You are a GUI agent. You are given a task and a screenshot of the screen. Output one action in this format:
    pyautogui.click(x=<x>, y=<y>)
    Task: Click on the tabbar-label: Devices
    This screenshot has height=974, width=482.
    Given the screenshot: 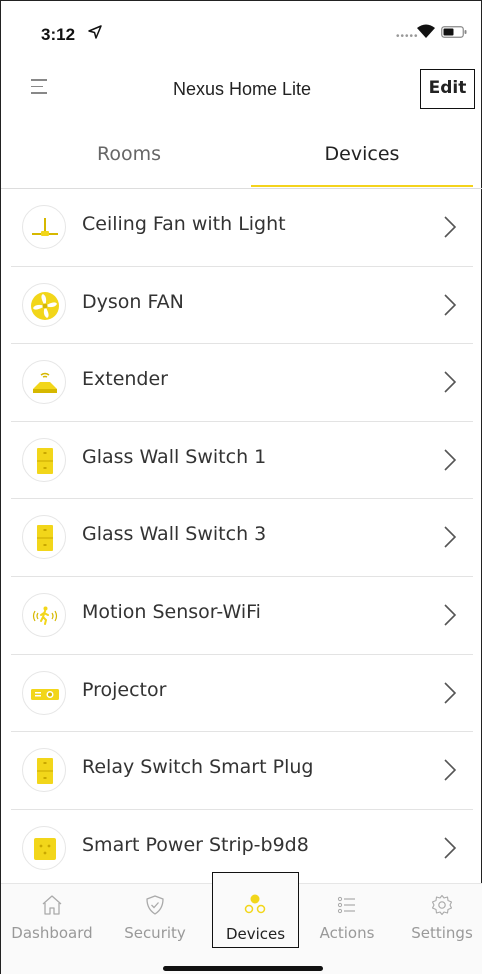 What is the action you would take?
    pyautogui.click(x=255, y=934)
    